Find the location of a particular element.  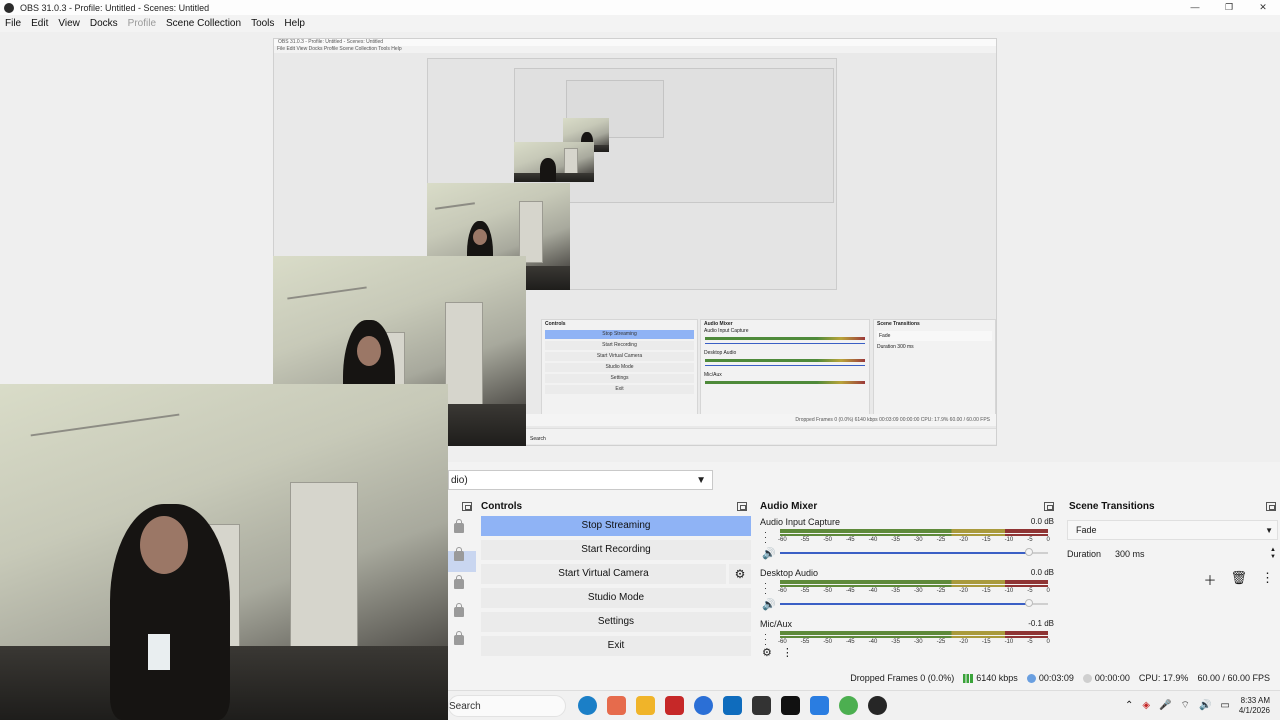

advanced-audio-gear-icon: ⚙ is located at coordinates (767, 652).